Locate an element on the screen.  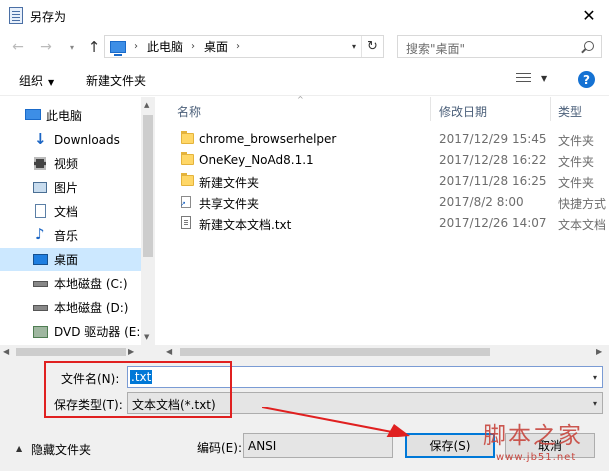
file-date: 2017/12/28 16:22 is located at coordinates (493, 160).